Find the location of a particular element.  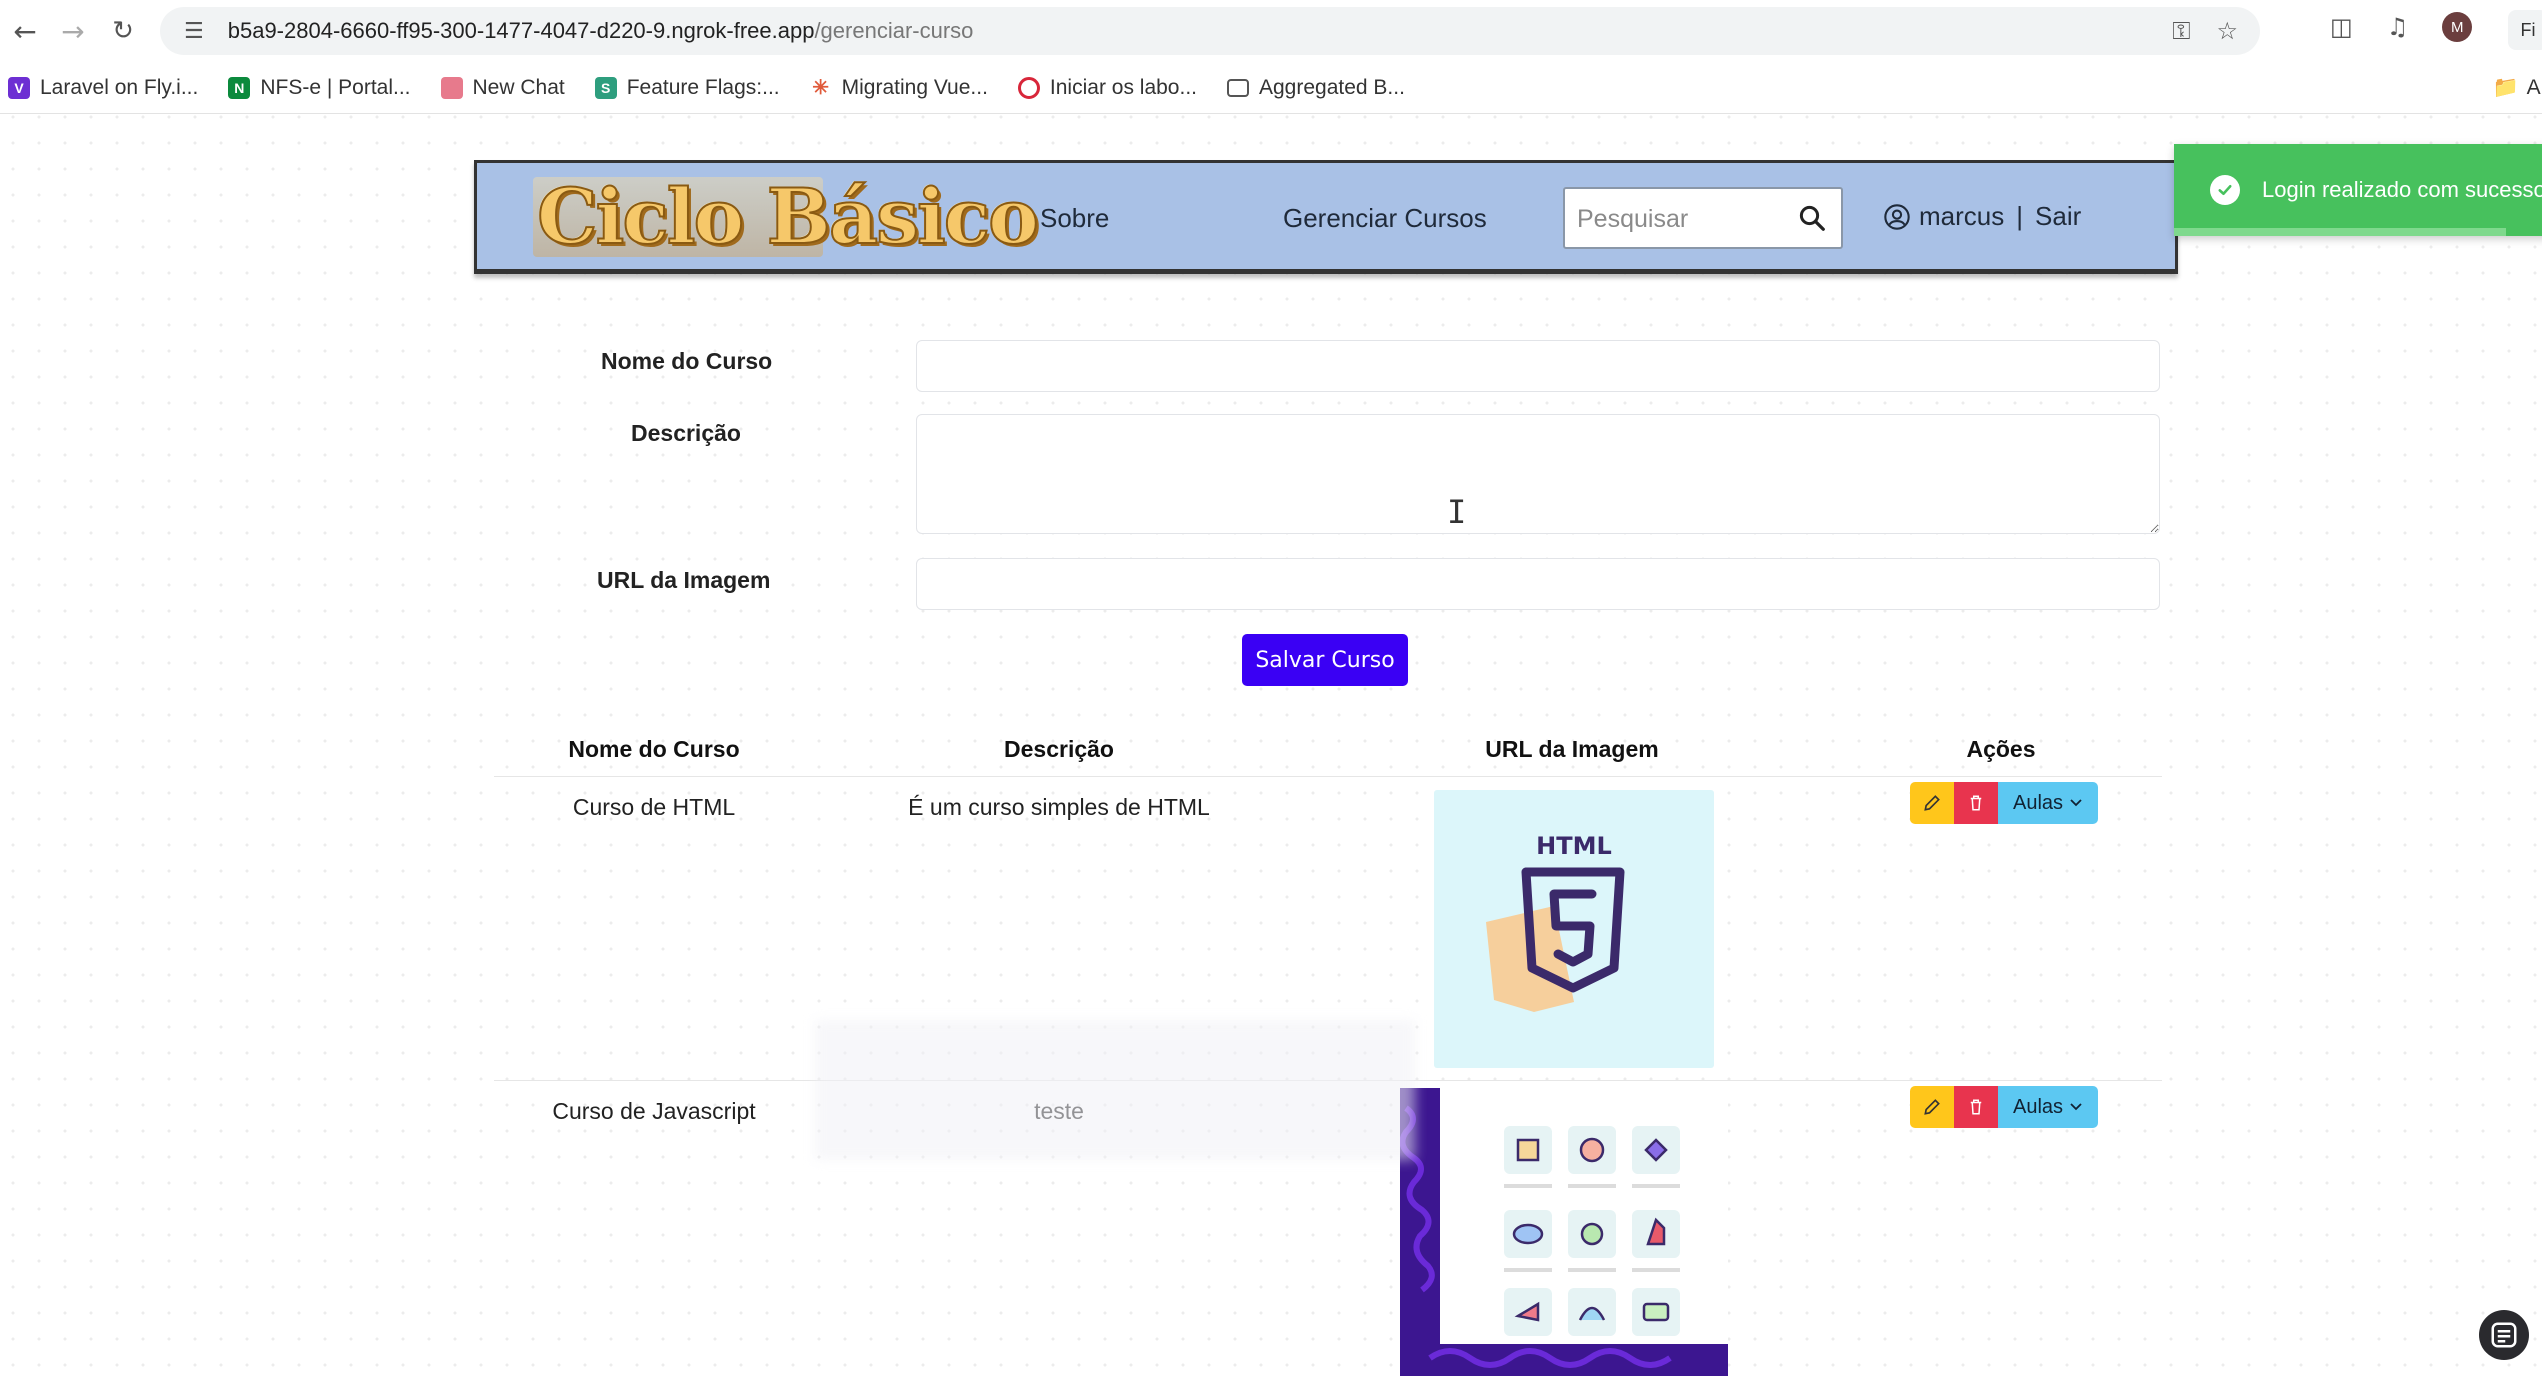

site-settings-icon: ☰ is located at coordinates (194, 31).